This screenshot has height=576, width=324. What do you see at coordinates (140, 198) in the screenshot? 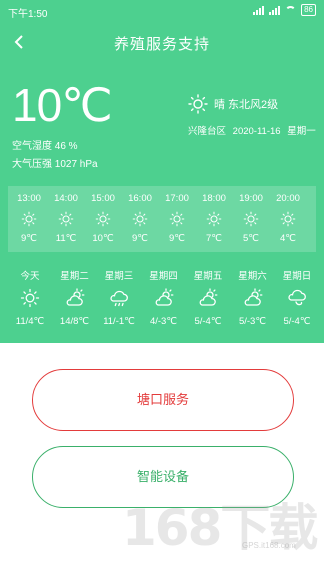
I see `hour-time: 16:00` at bounding box center [140, 198].